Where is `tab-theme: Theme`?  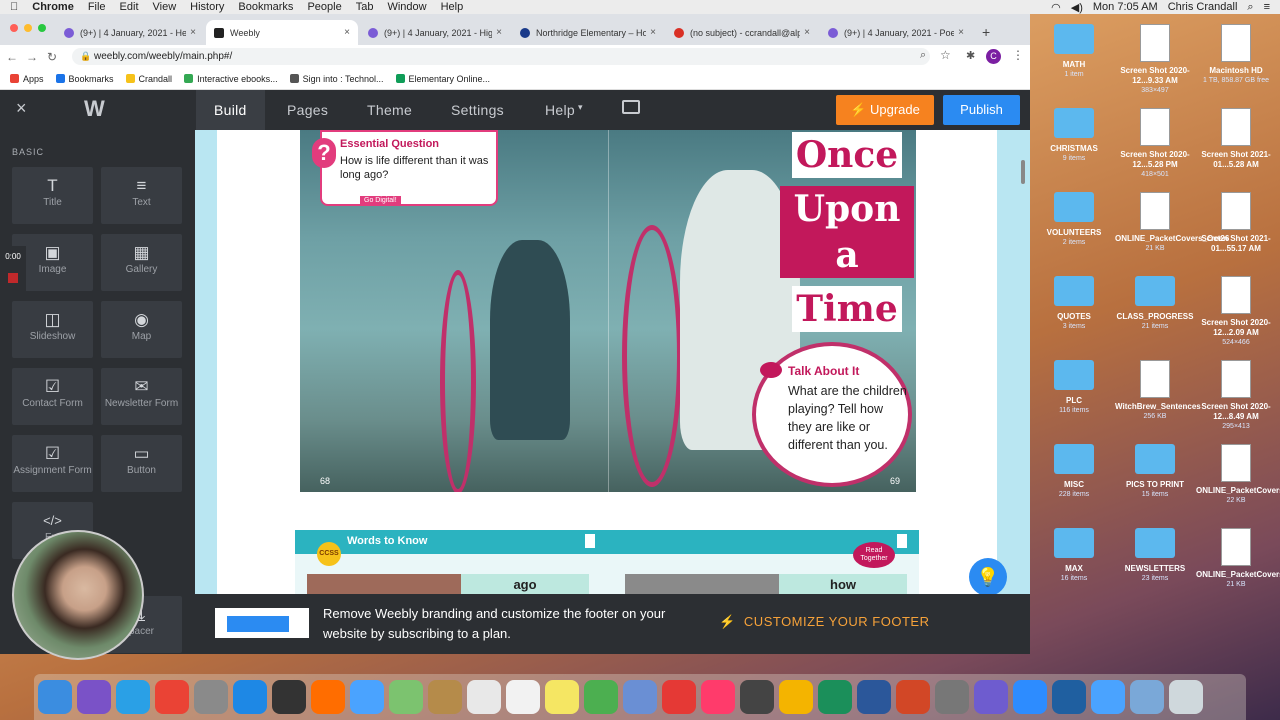
tab-theme: Theme is located at coordinates (389, 110).